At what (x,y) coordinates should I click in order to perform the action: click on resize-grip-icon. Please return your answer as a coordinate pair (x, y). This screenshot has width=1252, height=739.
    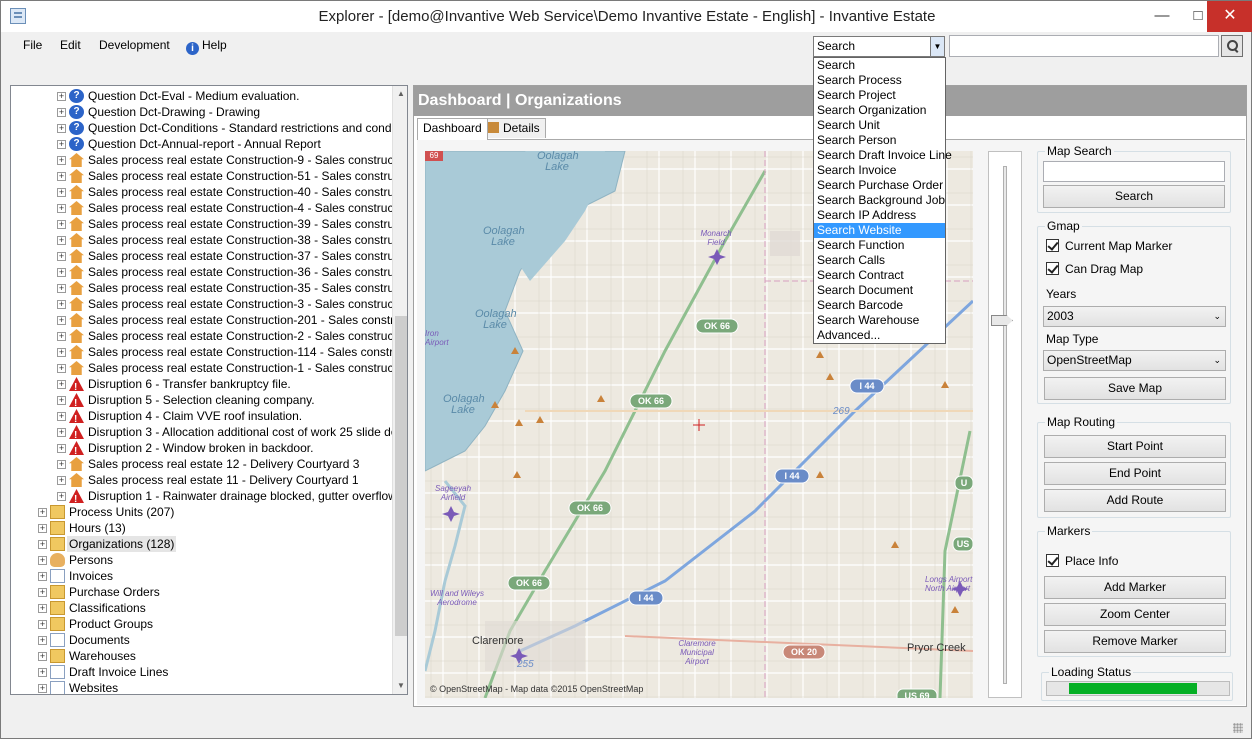
    Looking at the image, I should click on (1238, 728).